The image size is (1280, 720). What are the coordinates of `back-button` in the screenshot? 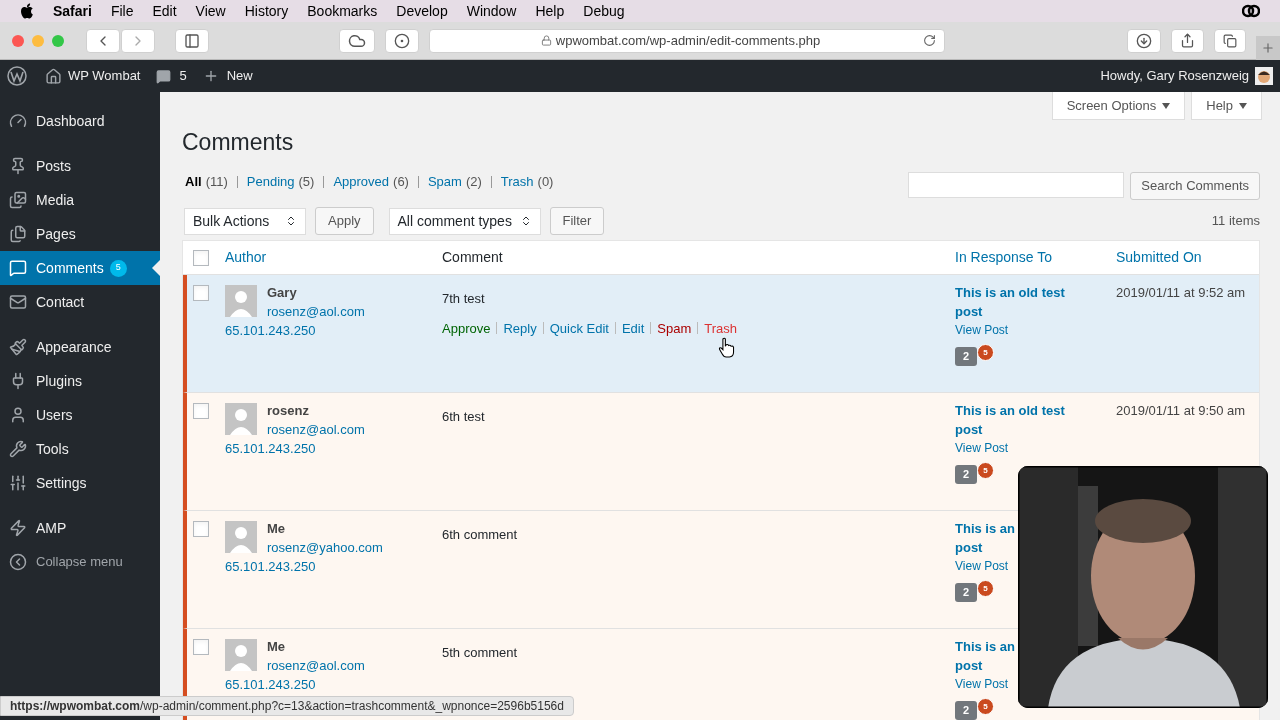 It's located at (103, 40).